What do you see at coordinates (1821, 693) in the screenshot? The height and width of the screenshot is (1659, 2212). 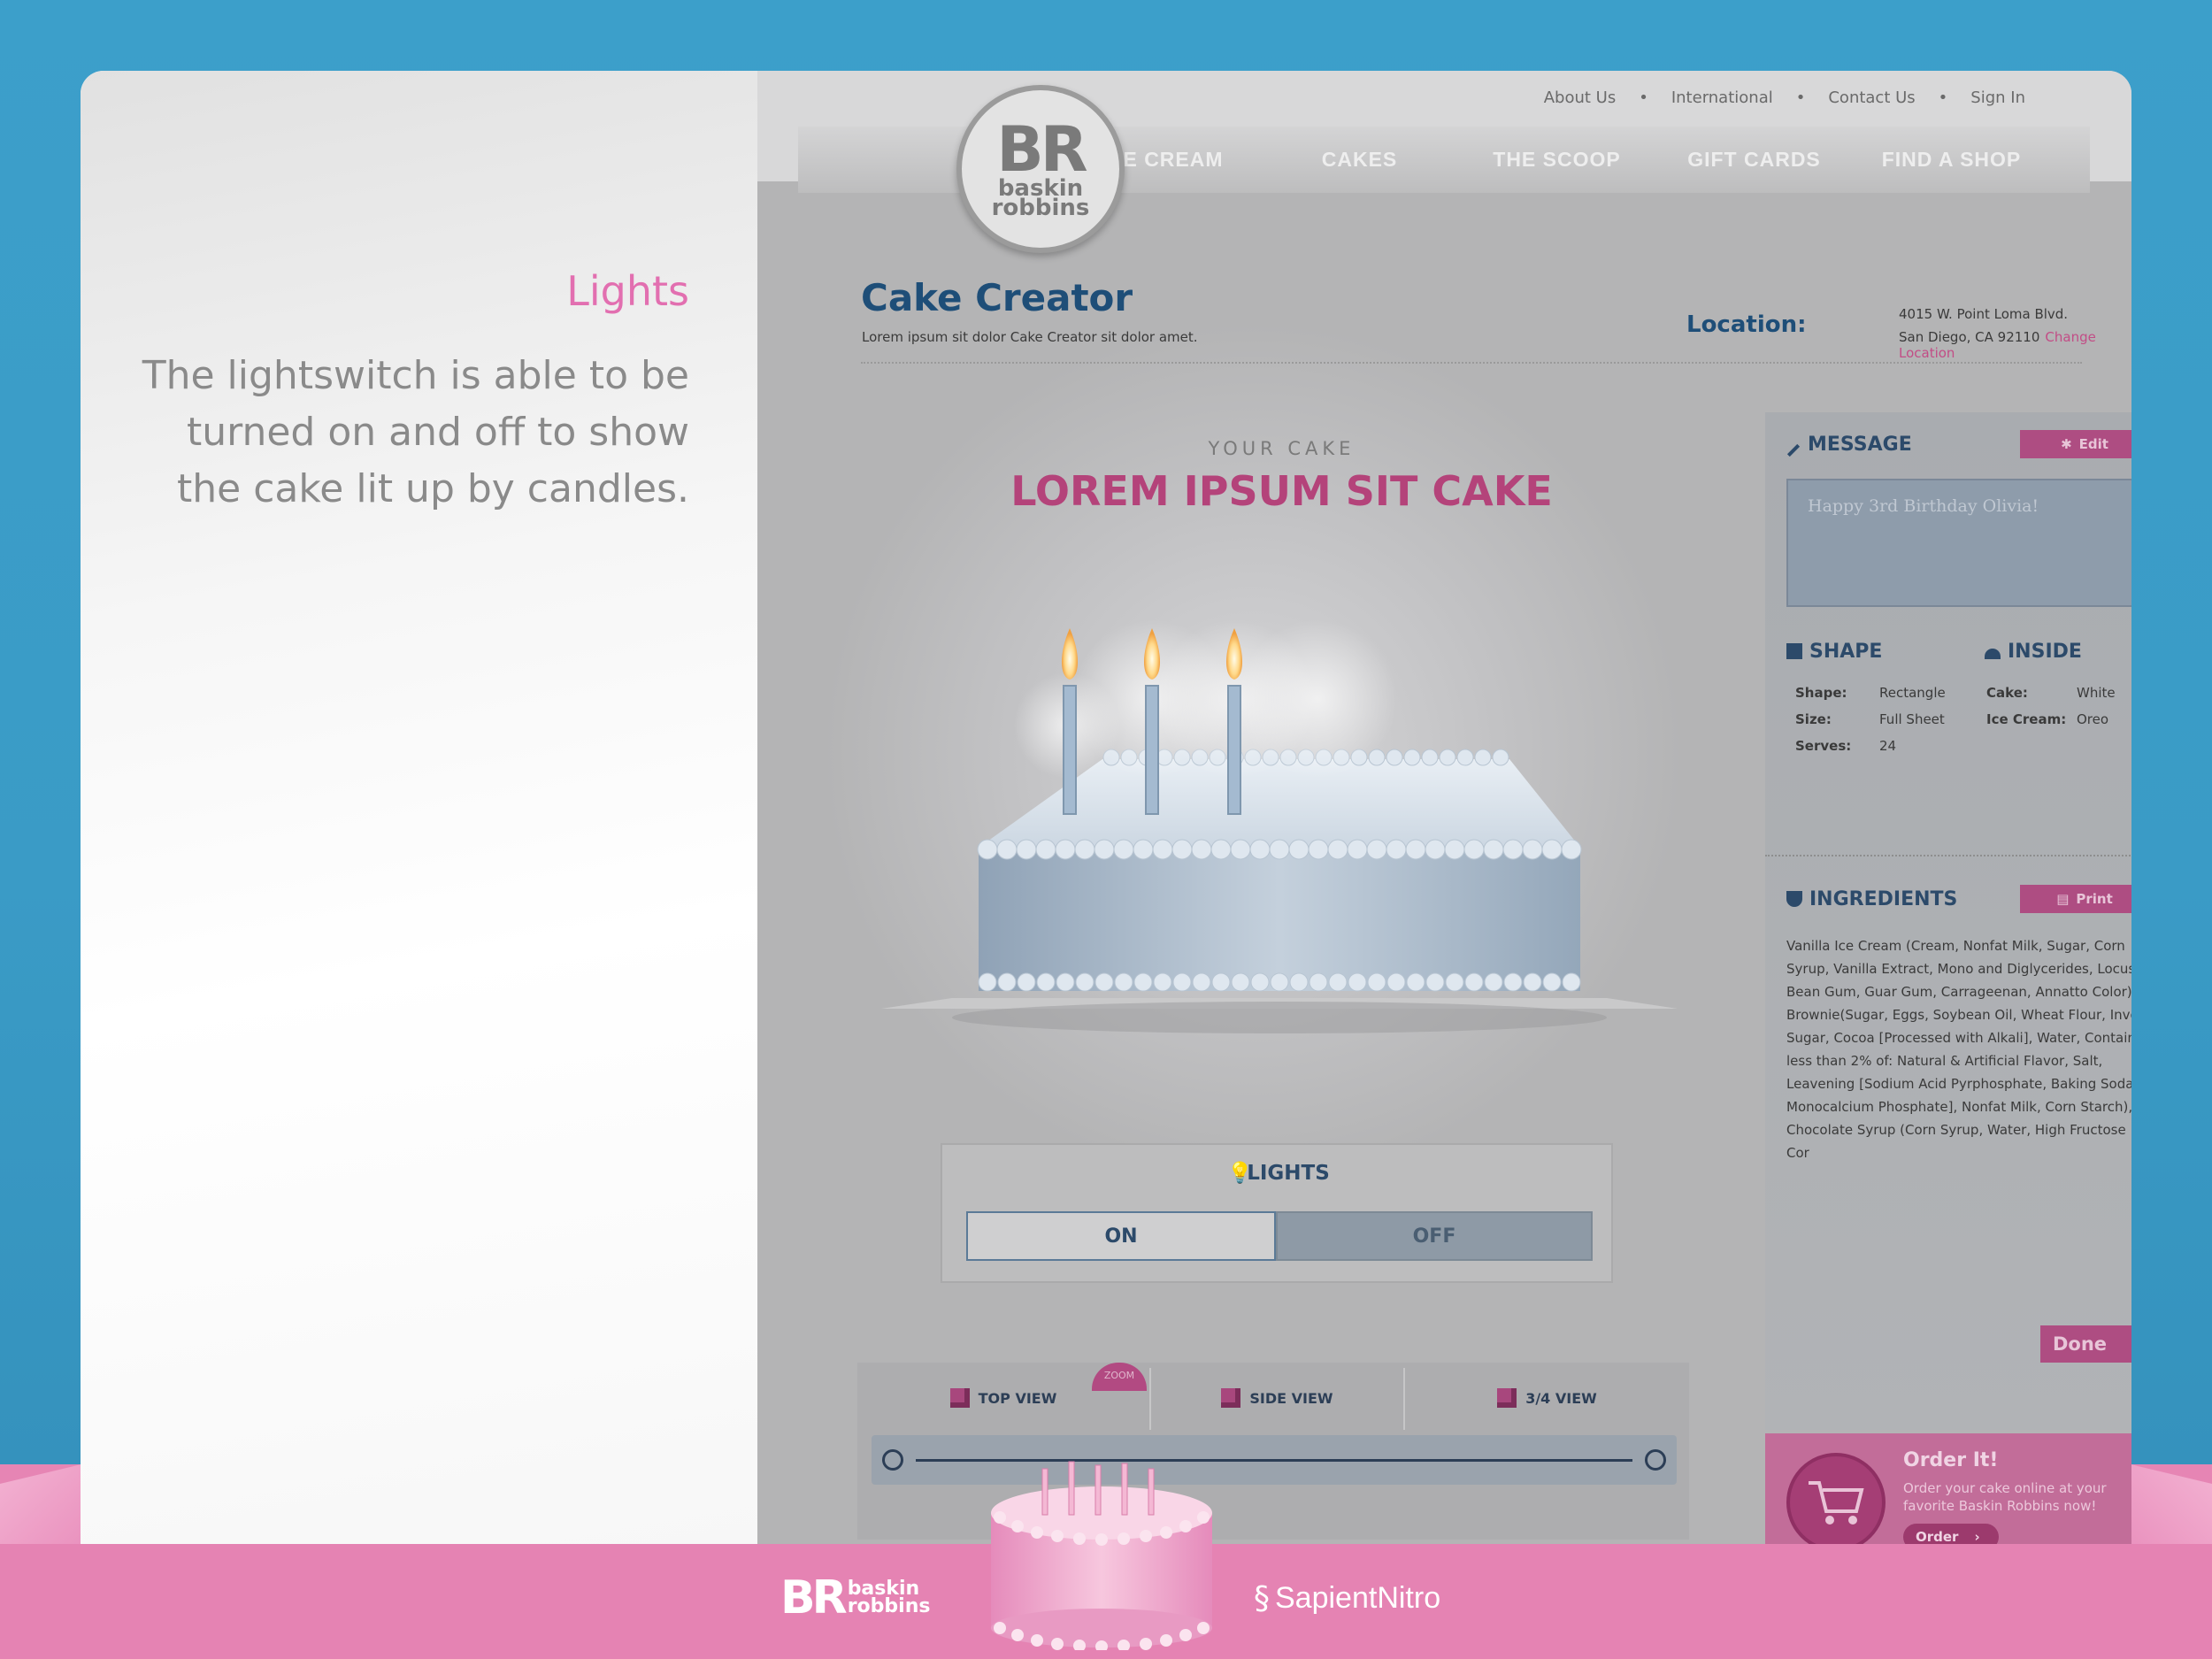 I see `shape-key: Shape:` at bounding box center [1821, 693].